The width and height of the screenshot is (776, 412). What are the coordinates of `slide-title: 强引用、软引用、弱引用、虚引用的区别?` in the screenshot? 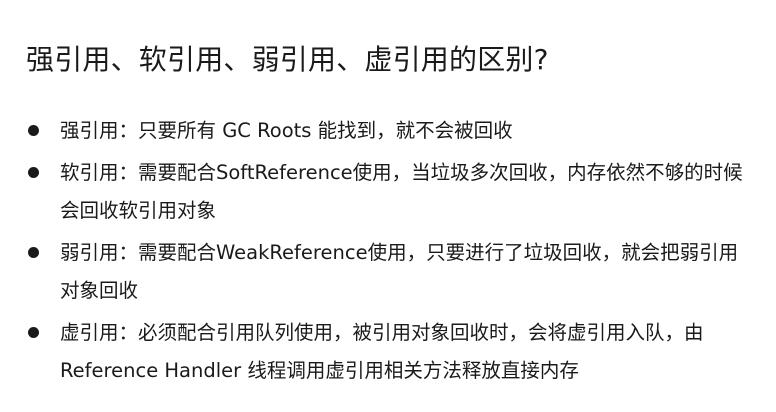 It's located at (287, 59).